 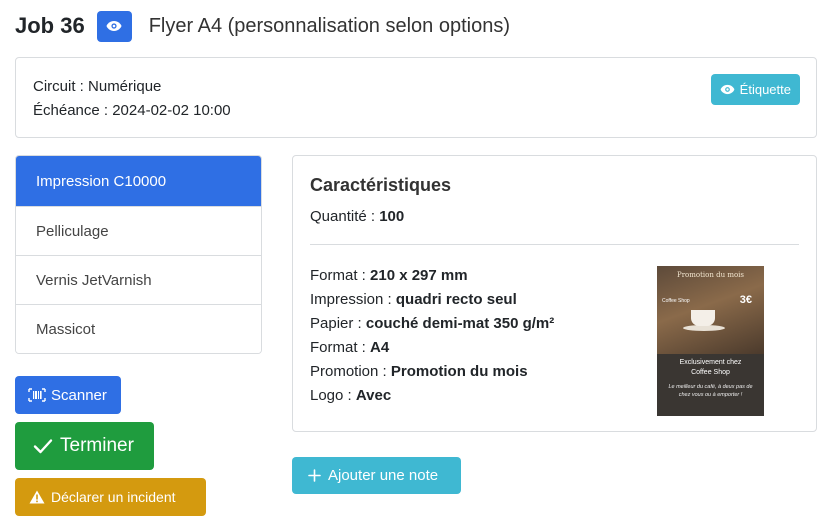 What do you see at coordinates (460, 323) in the screenshot?
I see `spec-value: couché demi-mat 350 g/m²` at bounding box center [460, 323].